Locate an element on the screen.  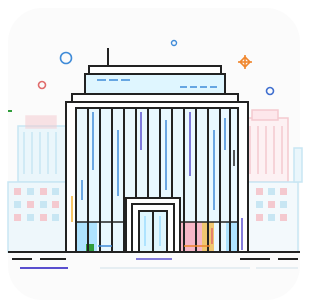
decor-circle-navy-icon is located at coordinates (270, 91).